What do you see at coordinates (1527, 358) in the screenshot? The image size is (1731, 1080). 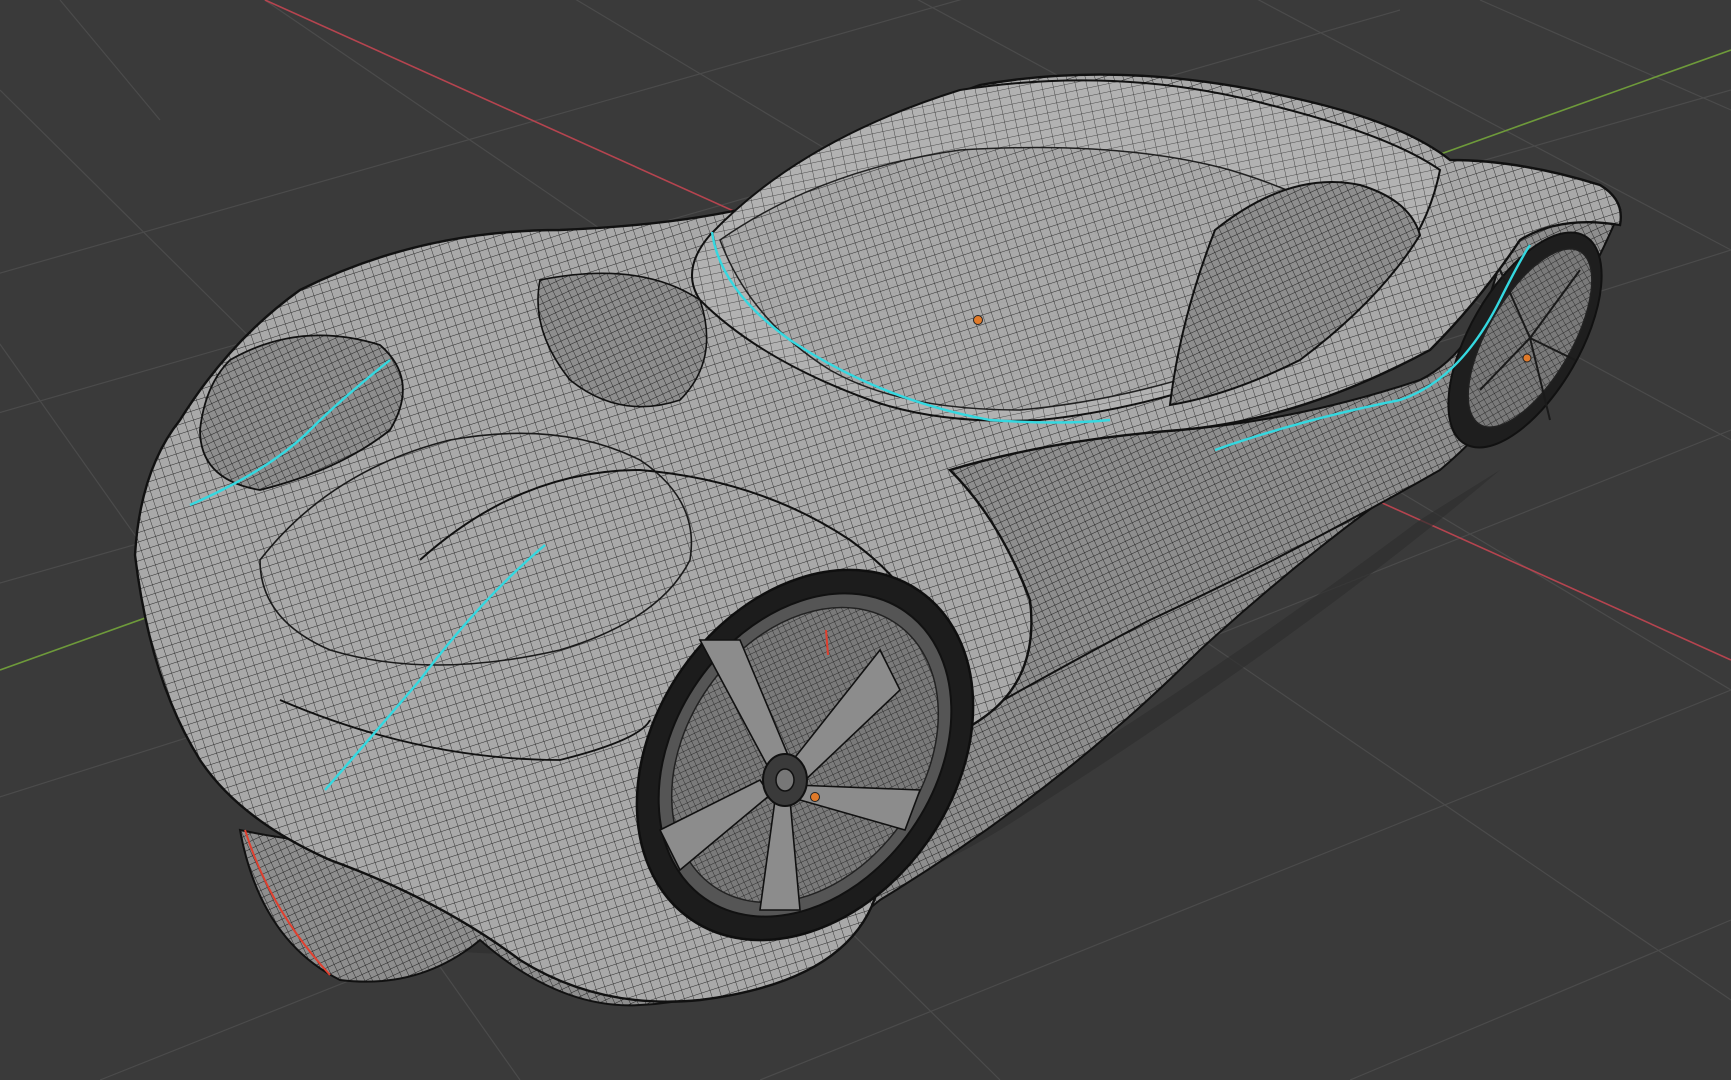 I see `origin-point-rear-wheel` at bounding box center [1527, 358].